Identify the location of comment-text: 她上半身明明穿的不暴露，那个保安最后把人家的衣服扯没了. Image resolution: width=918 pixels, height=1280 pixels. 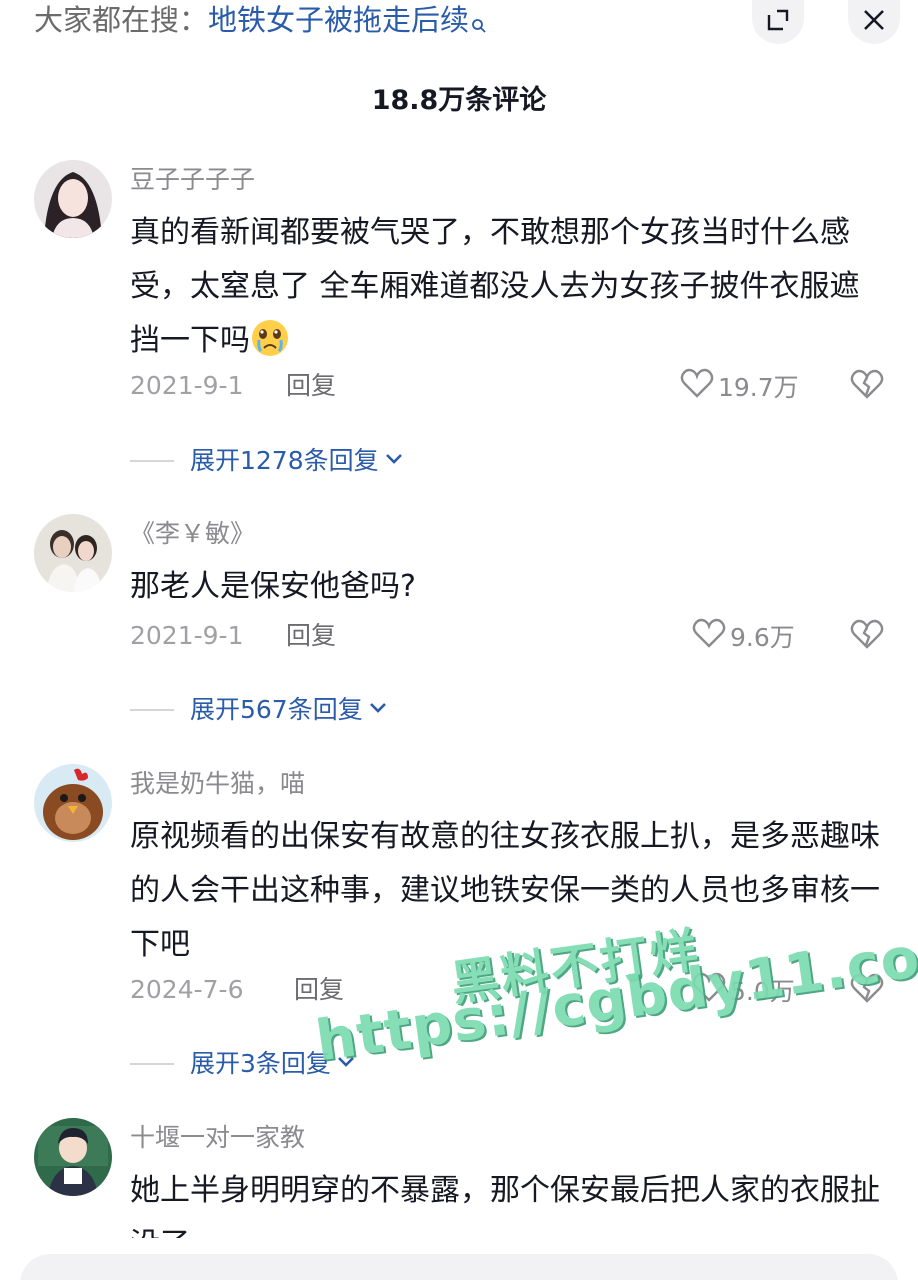
(505, 1205).